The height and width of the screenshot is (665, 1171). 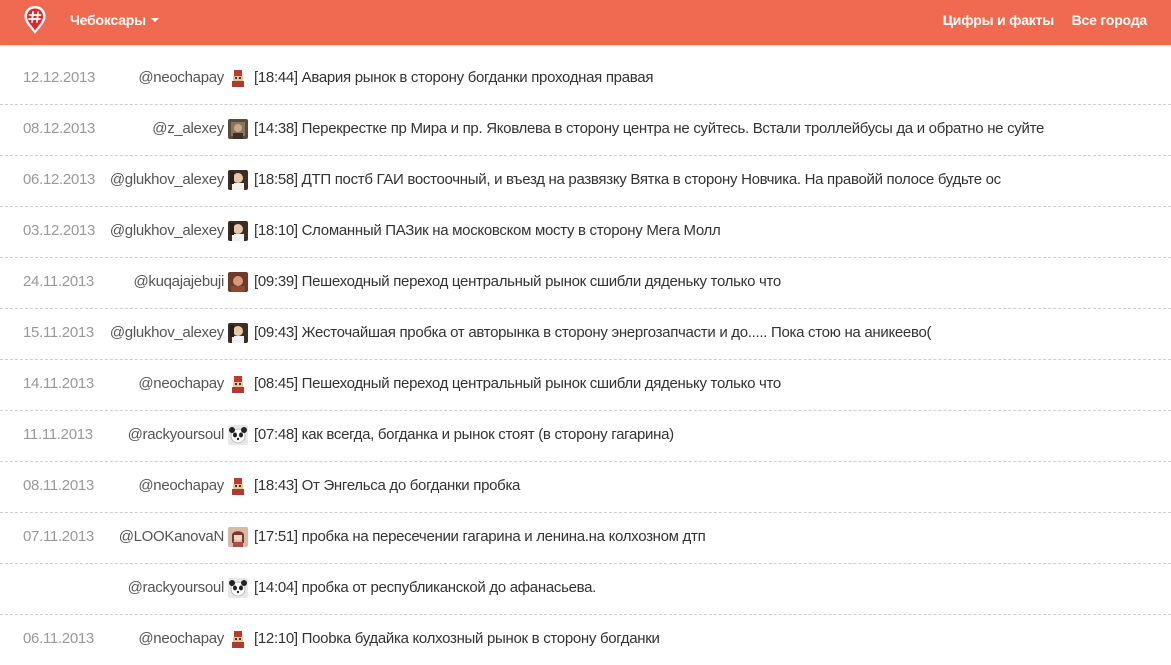 What do you see at coordinates (58, 638) in the screenshot?
I see `post-date: 06.11.2013` at bounding box center [58, 638].